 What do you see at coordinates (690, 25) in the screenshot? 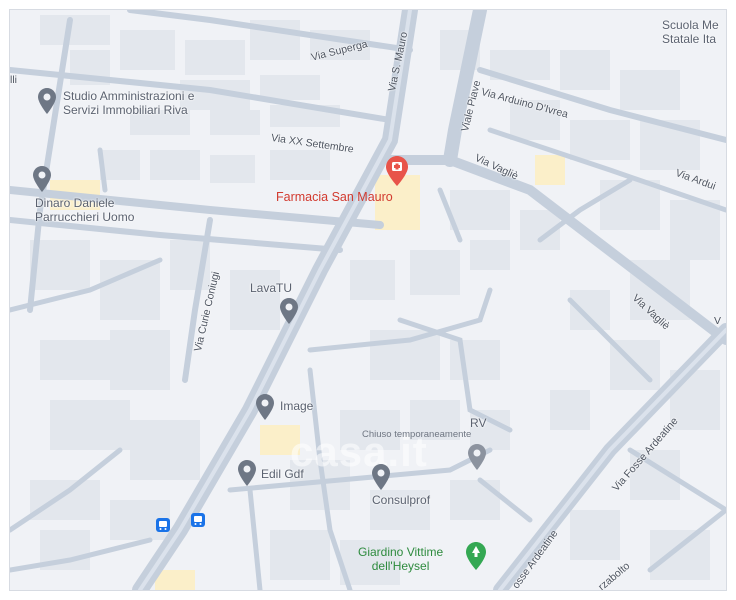
I see `place-scuola-line1: Scuola Me` at bounding box center [690, 25].